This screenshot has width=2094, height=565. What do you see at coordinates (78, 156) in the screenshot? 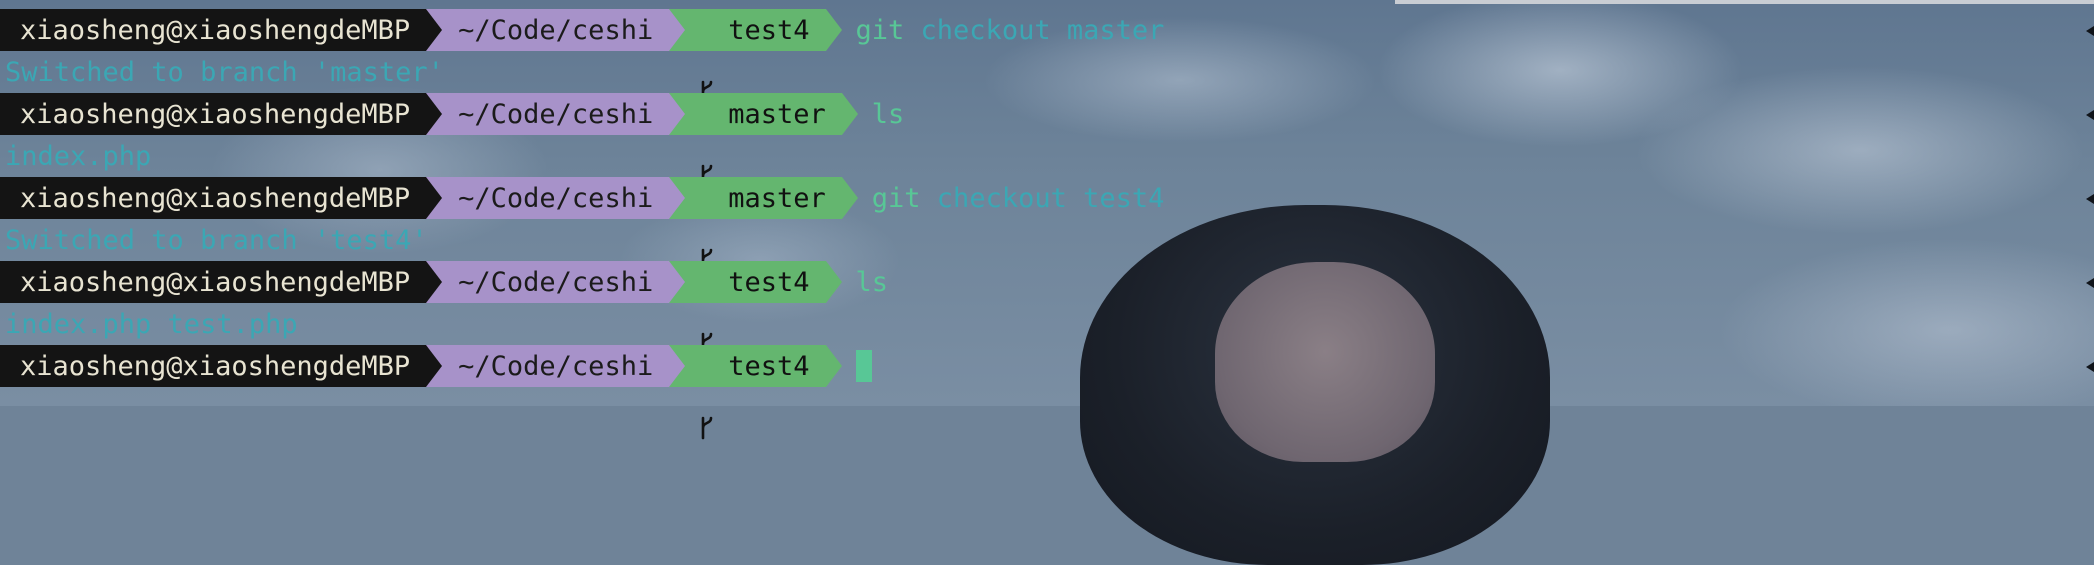
I see `output-line: index.php` at bounding box center [78, 156].